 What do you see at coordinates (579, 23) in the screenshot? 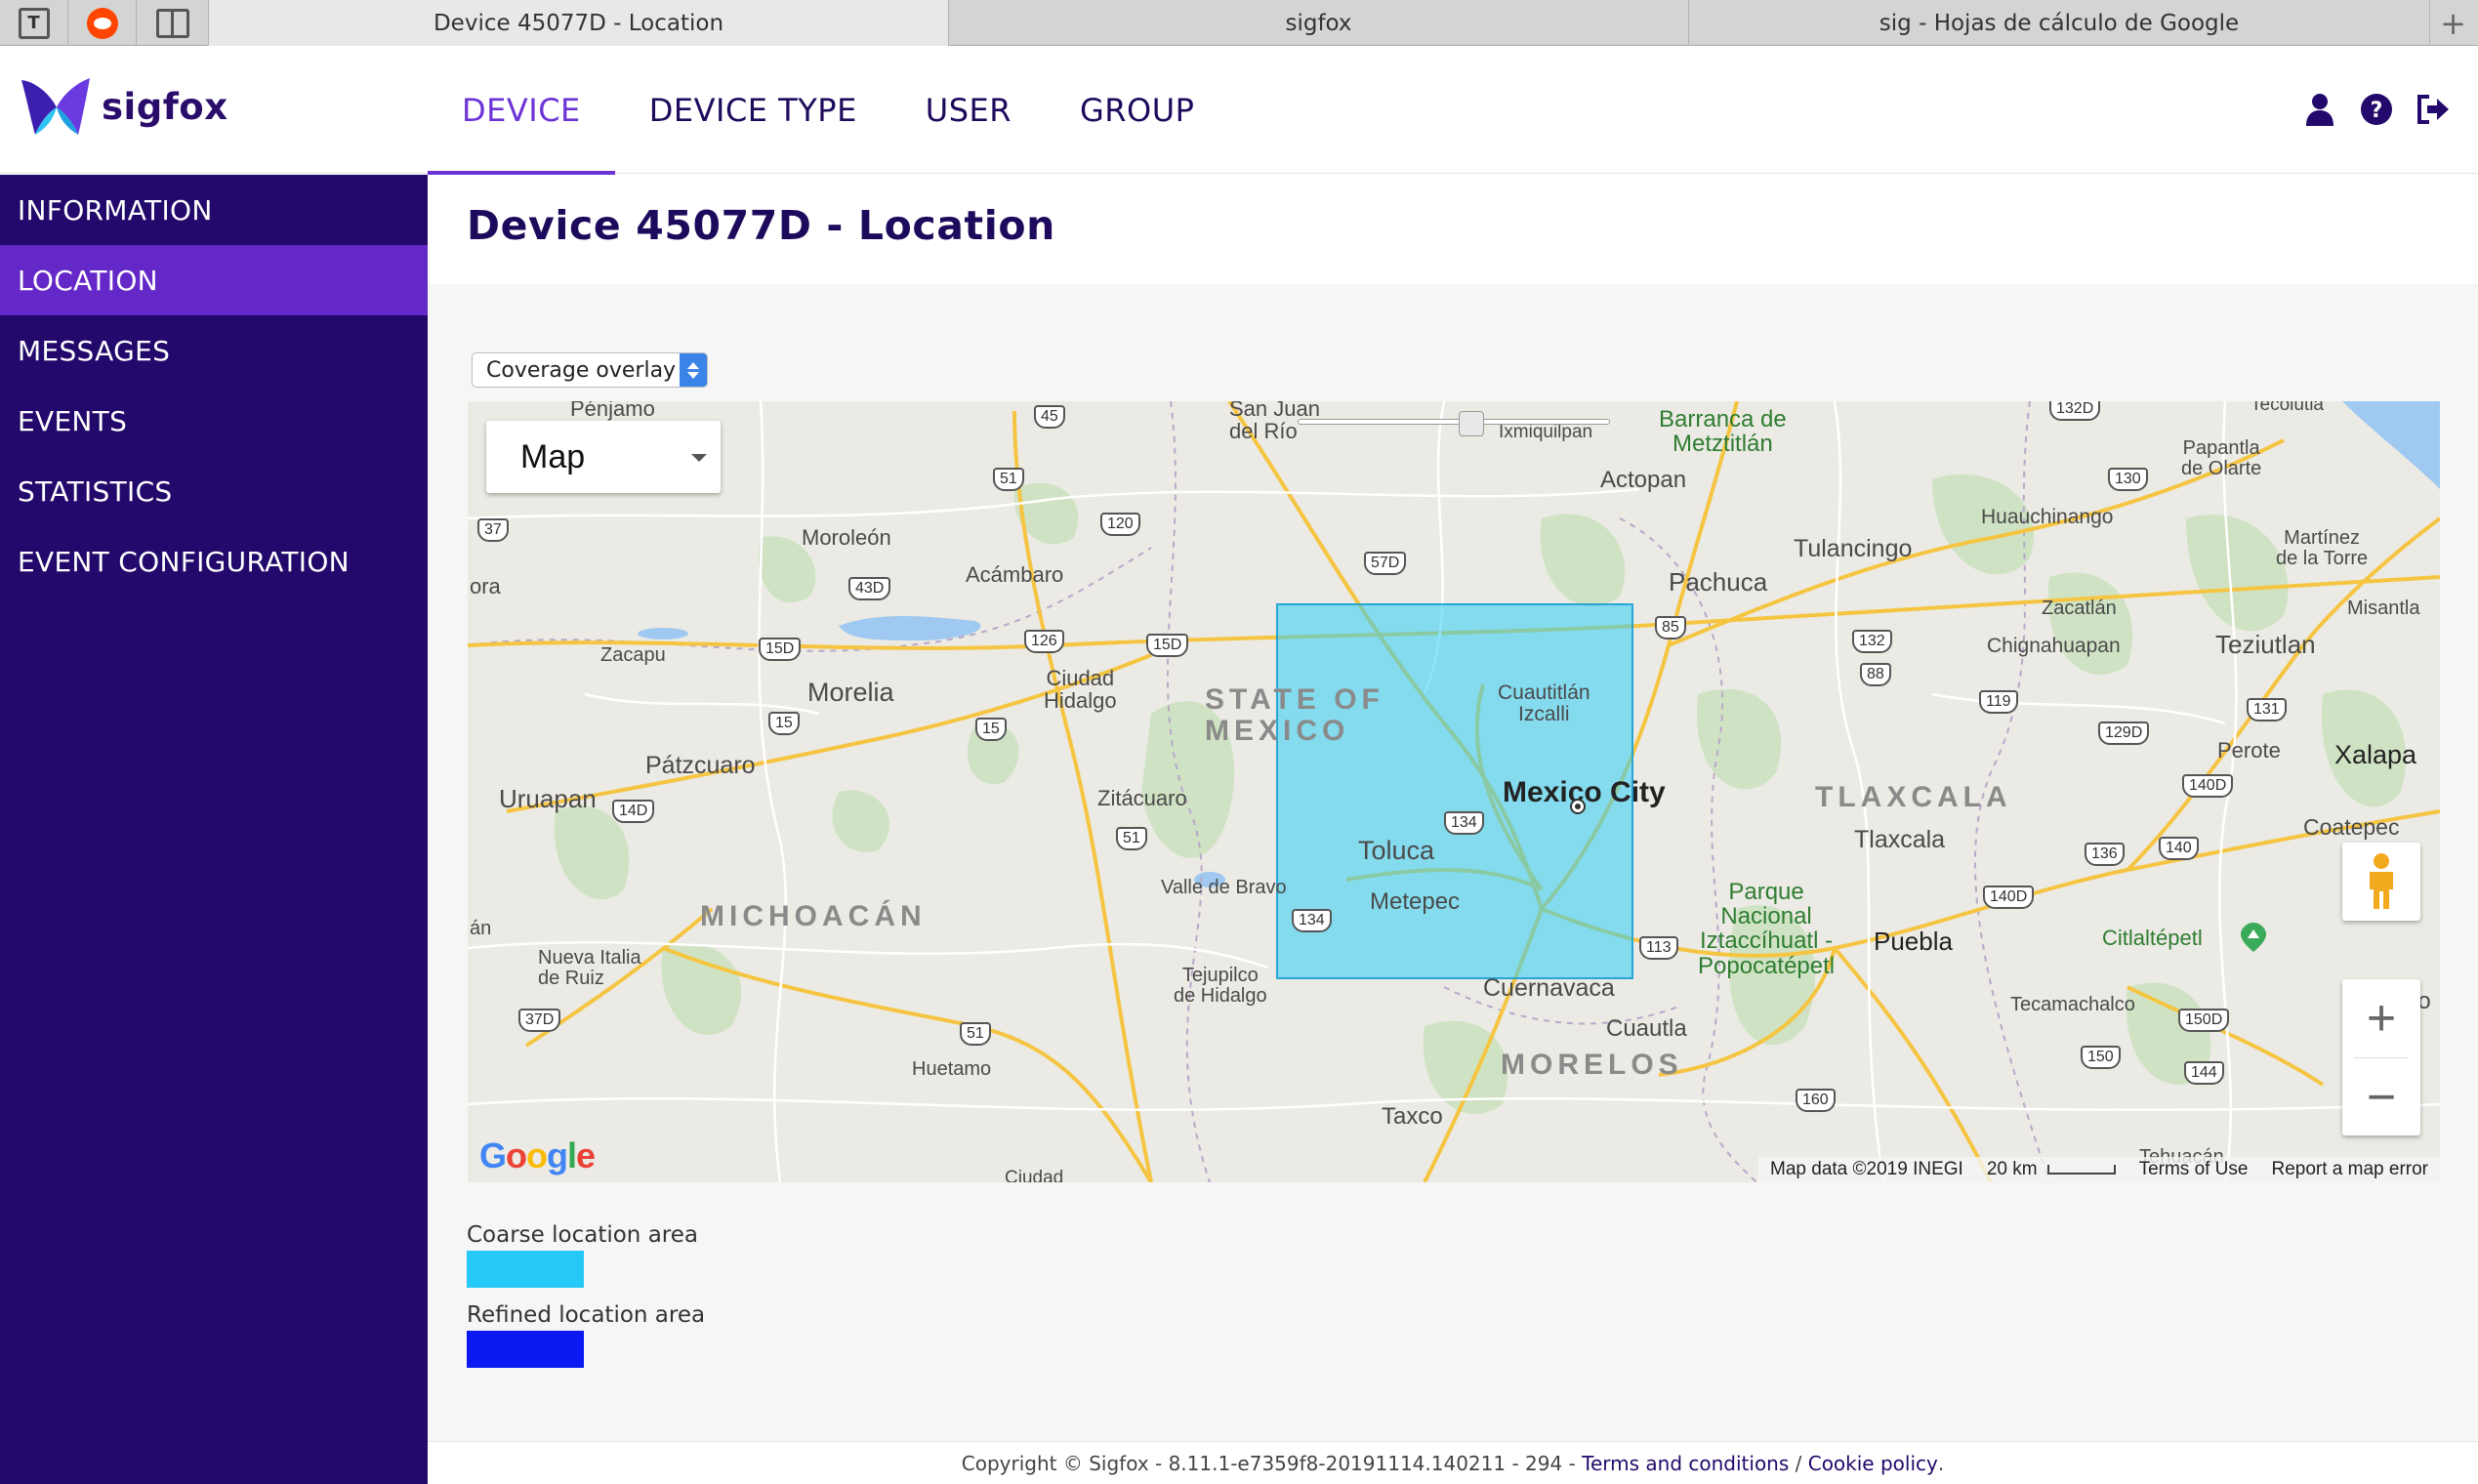
I see `browser-tab-device-location: Device 45077D - Location` at bounding box center [579, 23].